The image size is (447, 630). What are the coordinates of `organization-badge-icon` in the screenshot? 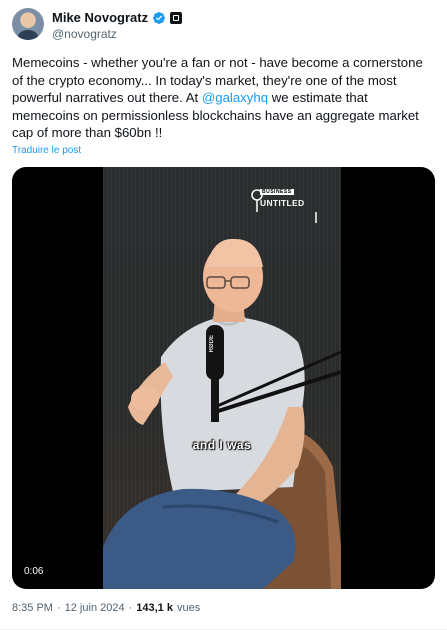 It's located at (176, 18).